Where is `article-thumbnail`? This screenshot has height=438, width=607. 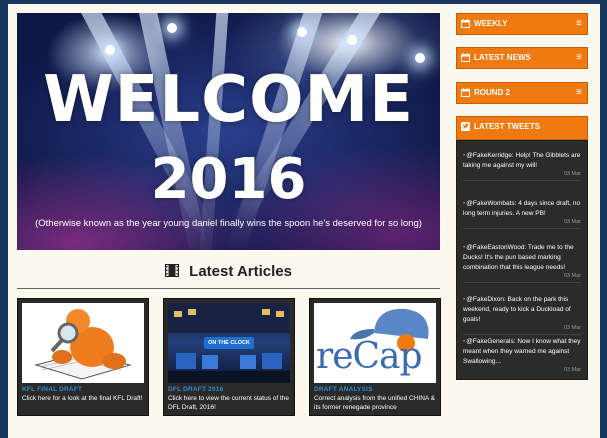 article-thumbnail is located at coordinates (83, 343).